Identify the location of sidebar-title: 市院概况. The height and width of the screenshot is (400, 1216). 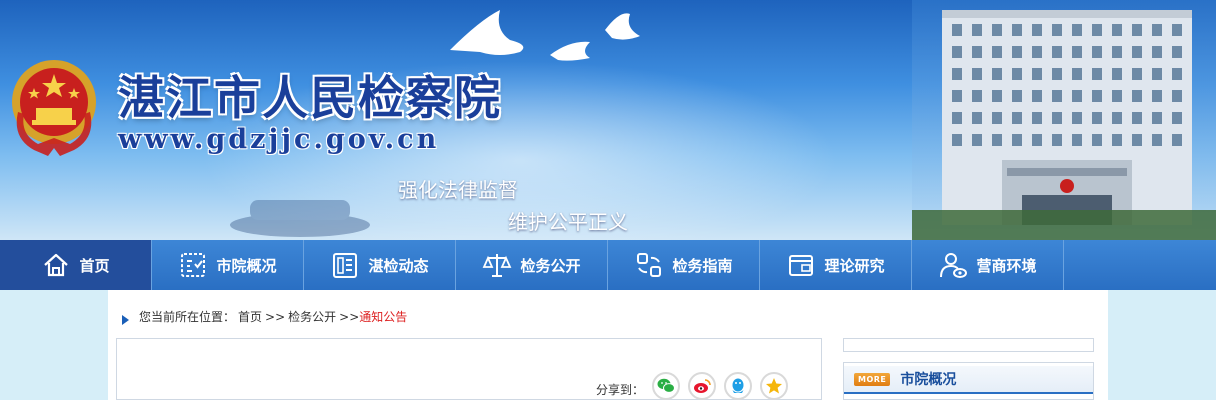
(928, 379).